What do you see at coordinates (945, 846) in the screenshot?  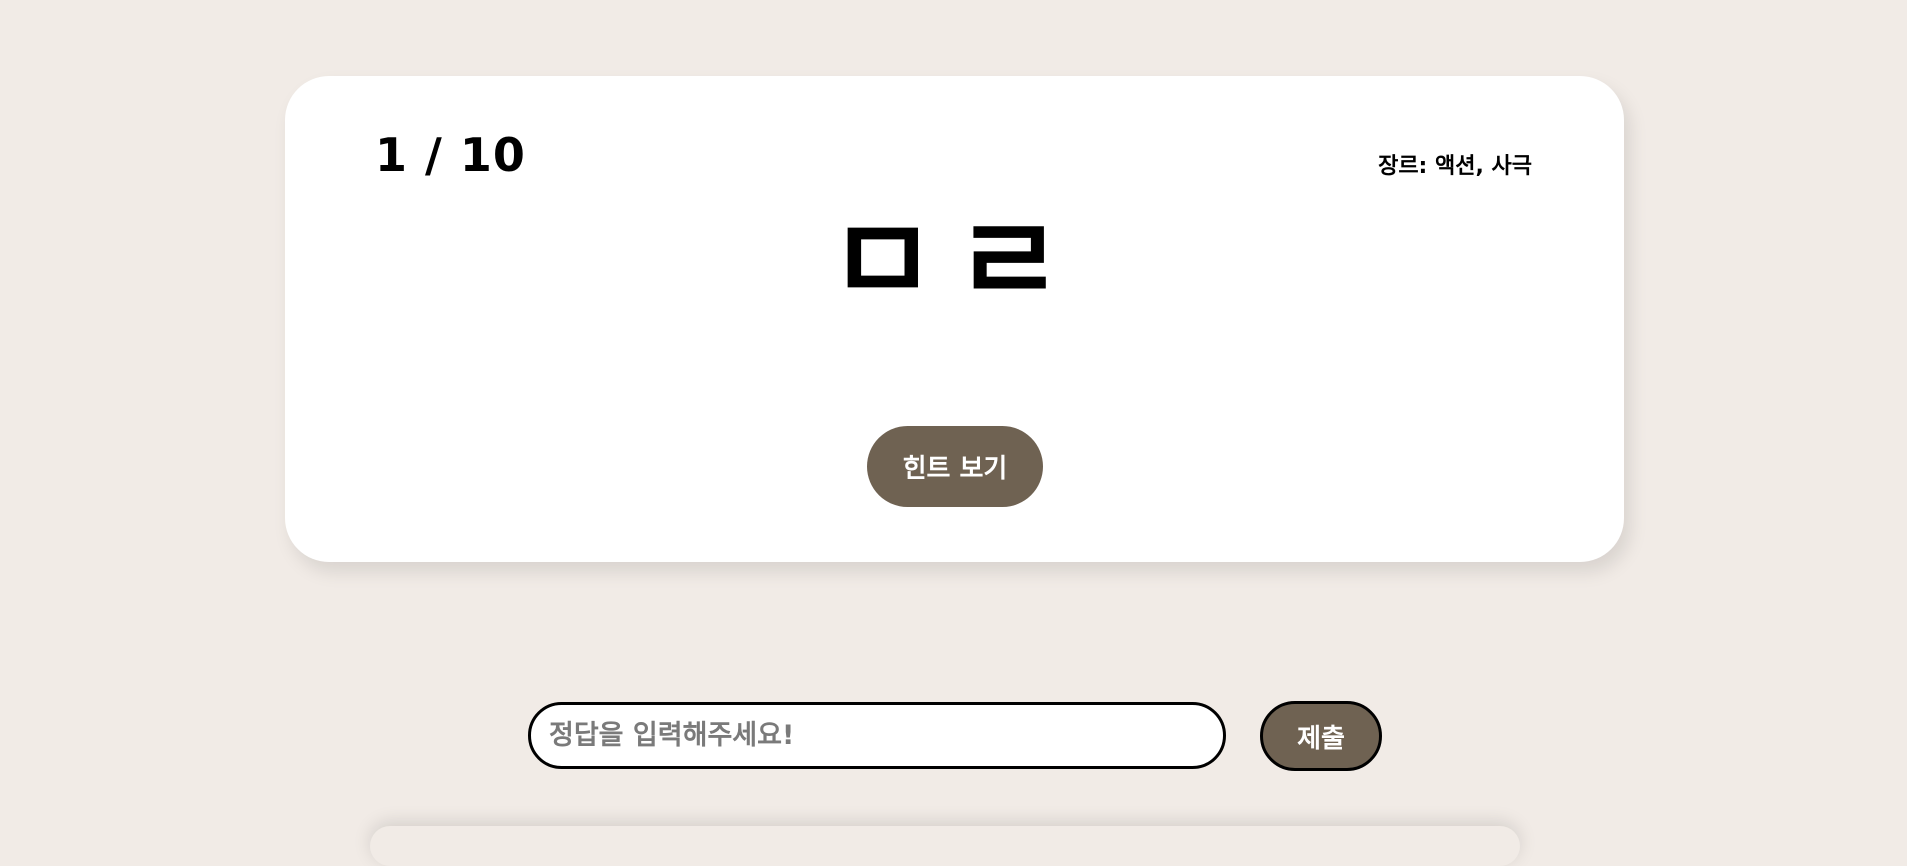 I see `bottom-panel-edge` at bounding box center [945, 846].